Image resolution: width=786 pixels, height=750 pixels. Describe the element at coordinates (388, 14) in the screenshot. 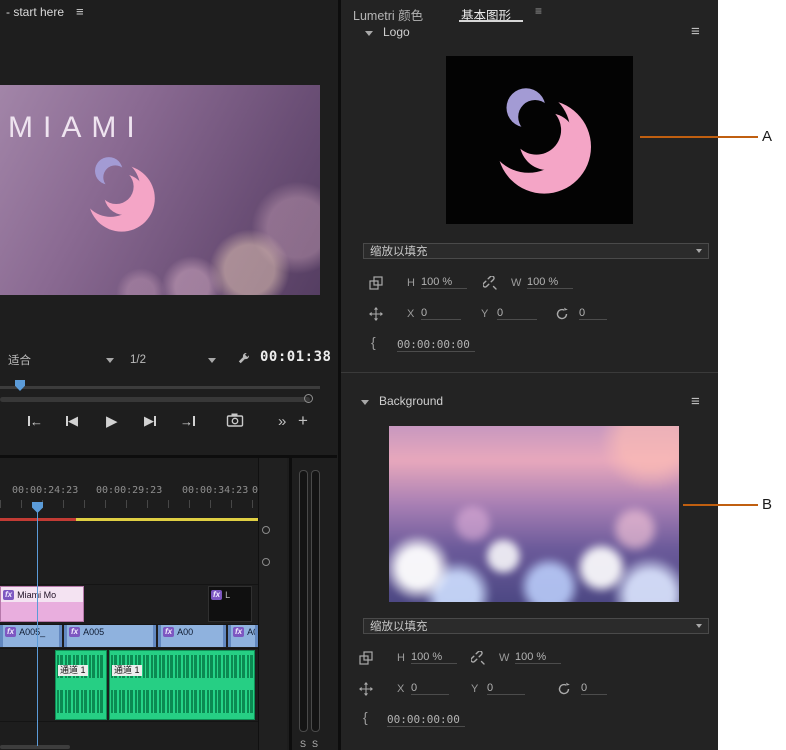

I see `tab-lumetri-color: Lumetri 颜色` at that location.